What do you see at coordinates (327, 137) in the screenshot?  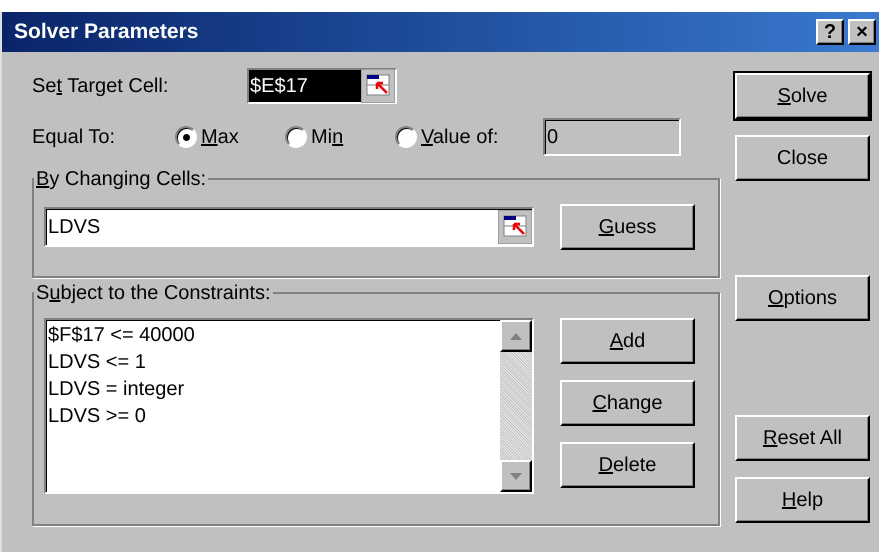 I see `radio-label: Min` at bounding box center [327, 137].